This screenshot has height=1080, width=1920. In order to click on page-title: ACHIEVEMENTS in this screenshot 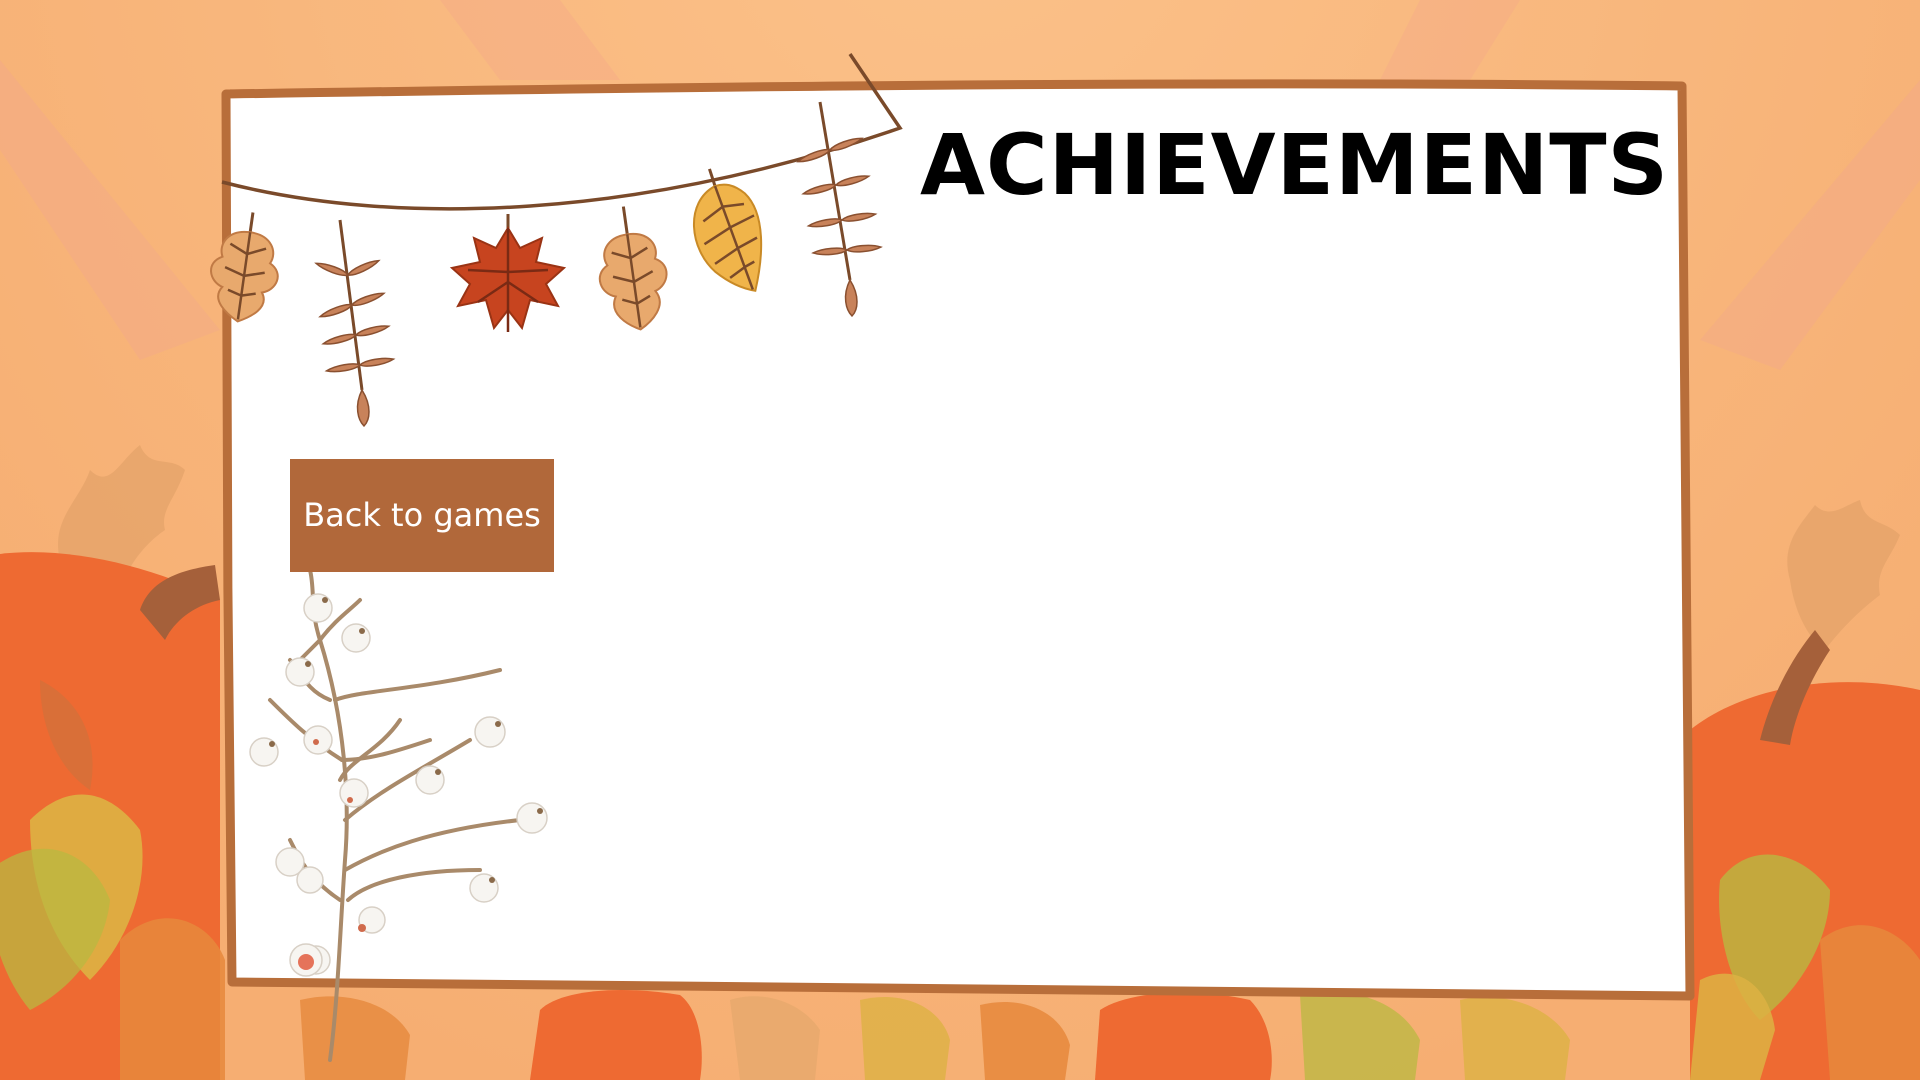, I will do `click(1295, 165)`.